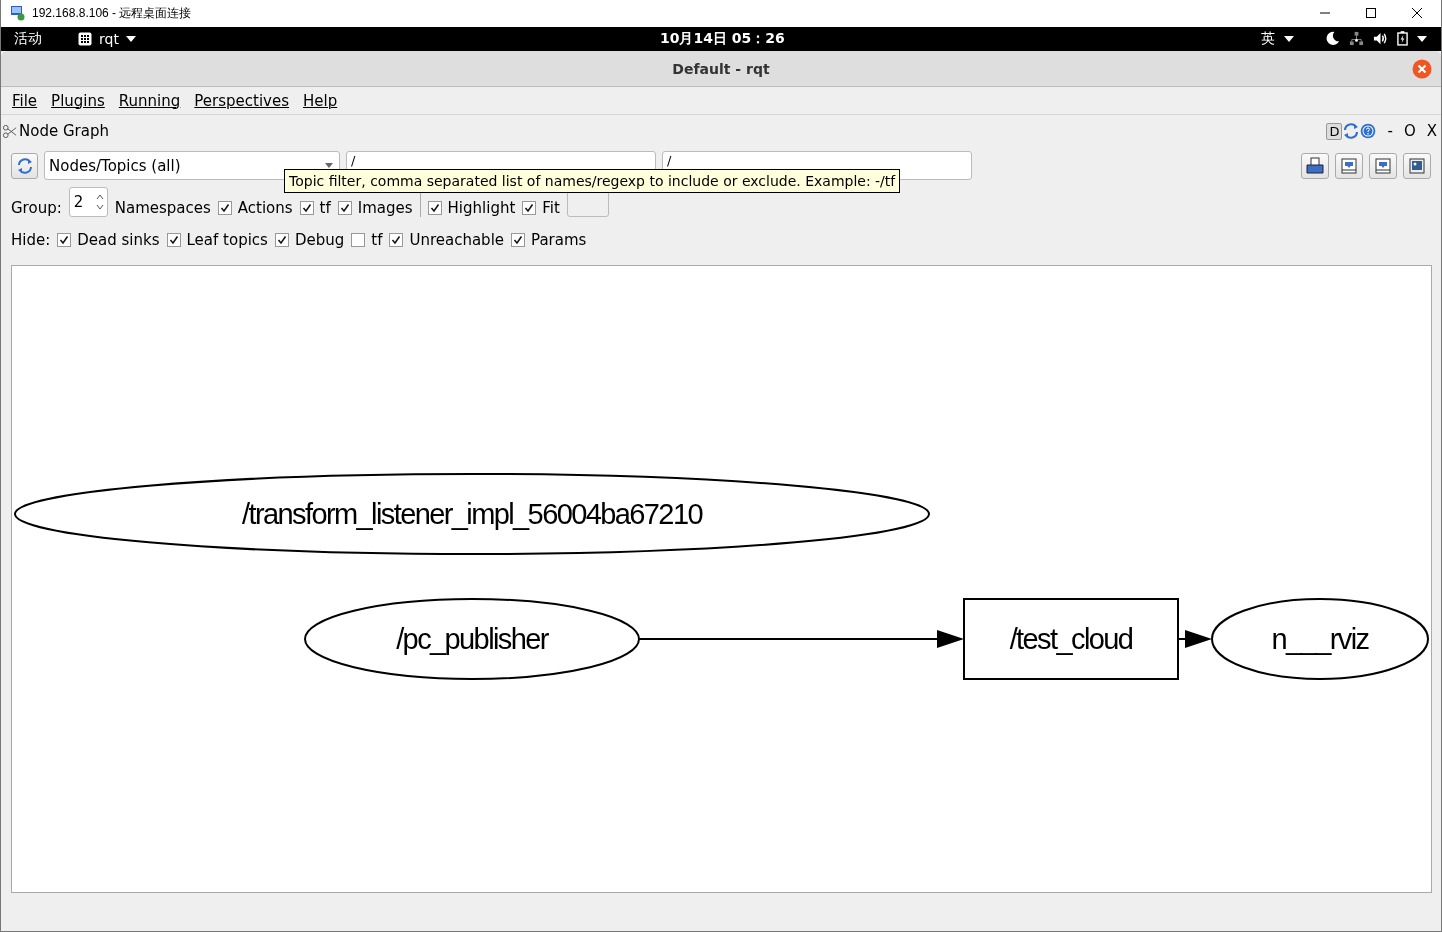 The width and height of the screenshot is (1442, 932). I want to click on dock-button: D, so click(1334, 131).